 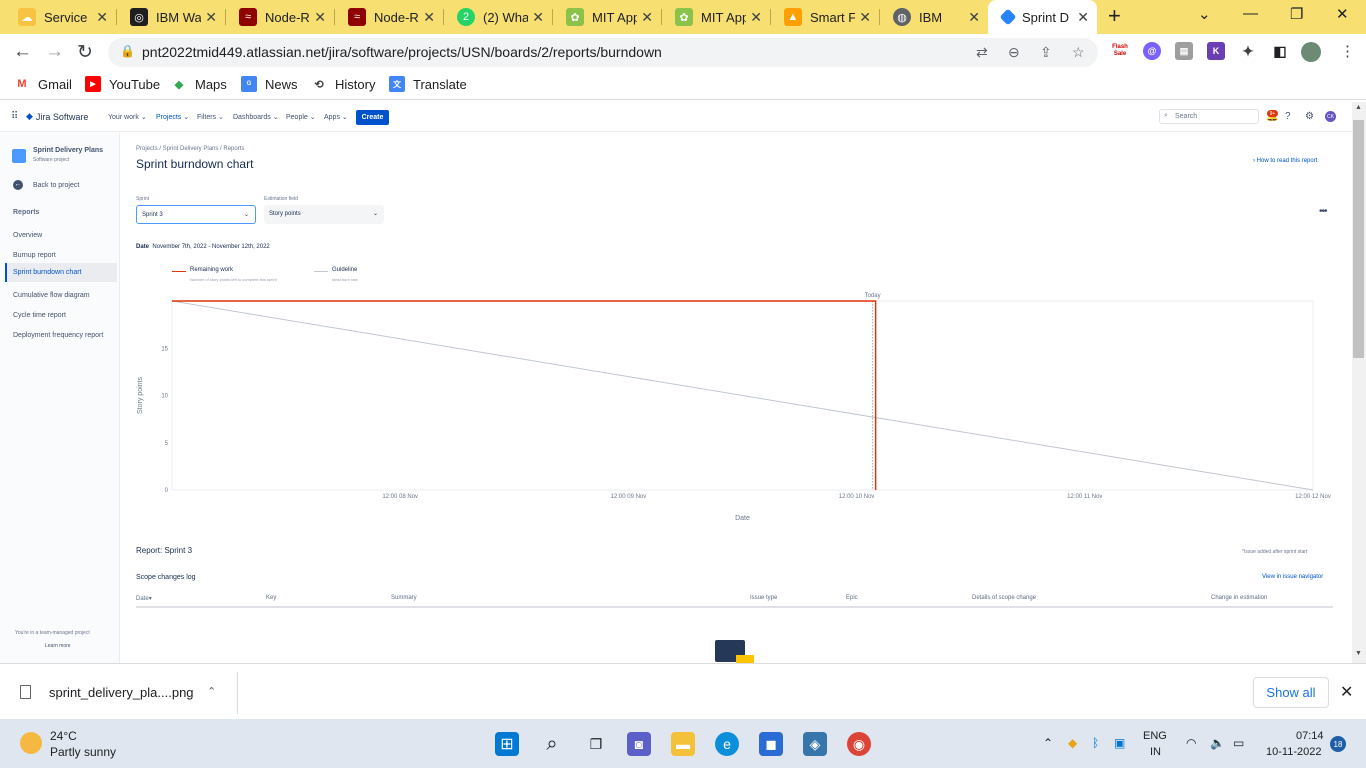 I want to click on region-indicator: IN, so click(x=1155, y=752).